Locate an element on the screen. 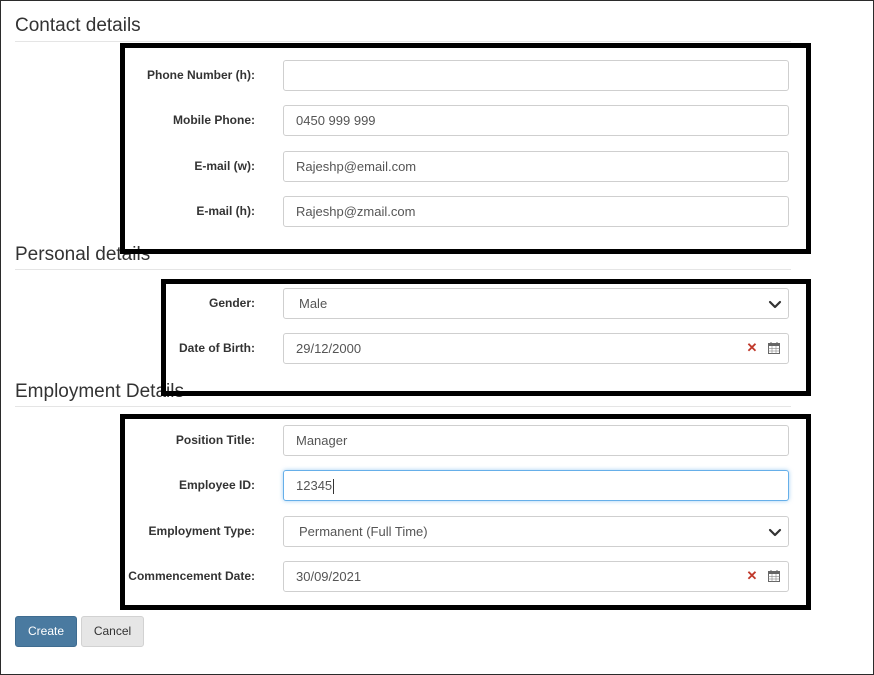 This screenshot has width=874, height=675. email-work-label: E-mail (w): is located at coordinates (224, 166).